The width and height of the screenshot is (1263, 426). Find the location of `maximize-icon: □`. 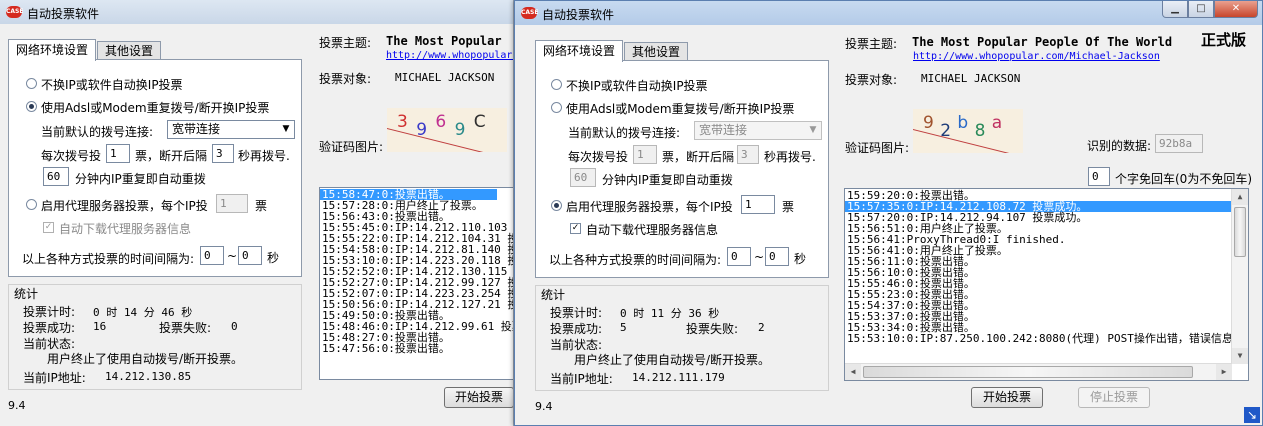

maximize-icon: □ is located at coordinates (1201, 9).